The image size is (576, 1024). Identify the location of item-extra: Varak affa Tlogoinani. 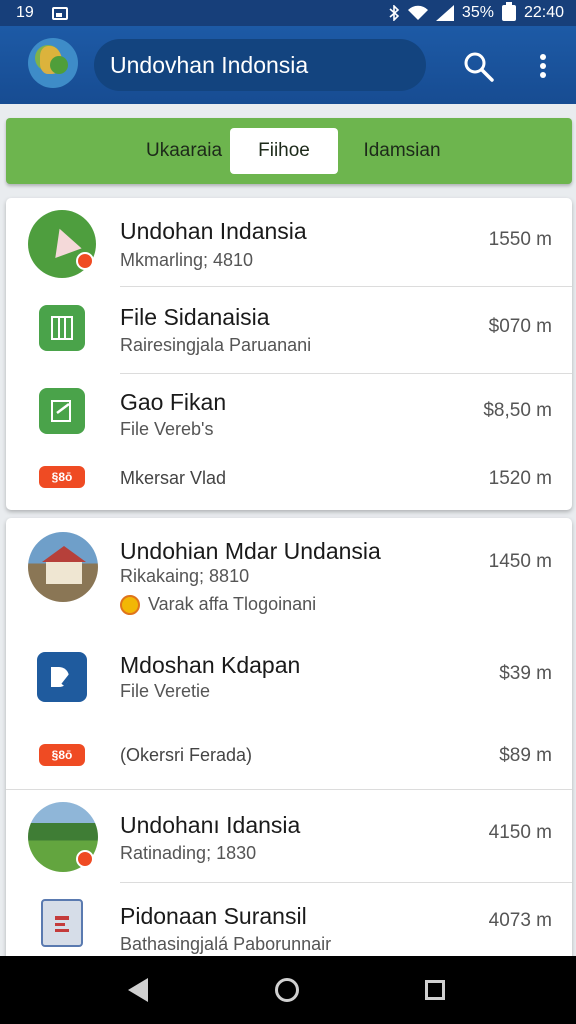
(232, 604).